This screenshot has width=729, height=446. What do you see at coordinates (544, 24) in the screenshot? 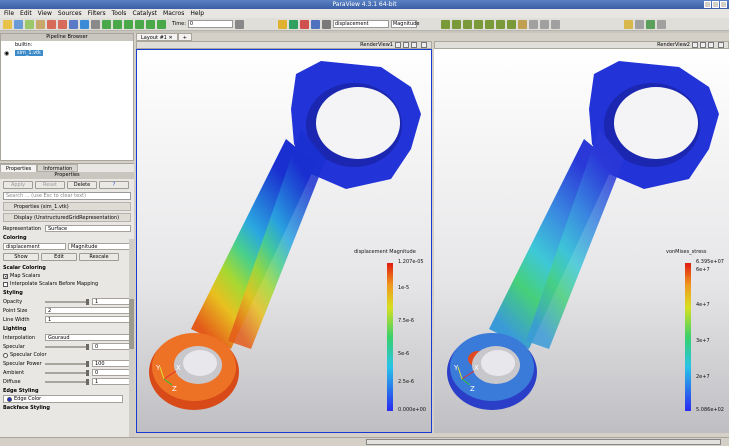
I see `select-points-icon` at bounding box center [544, 24].